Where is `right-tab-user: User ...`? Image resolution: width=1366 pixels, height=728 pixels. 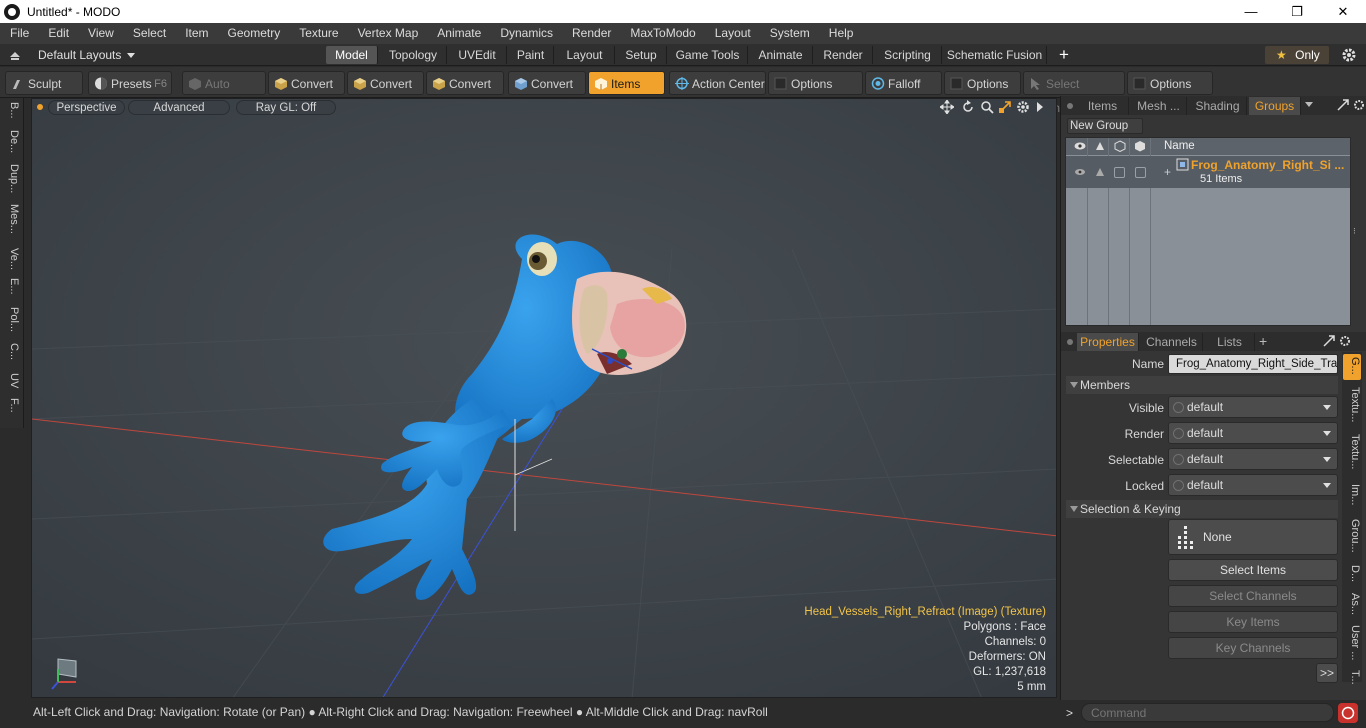
right-tab-user: User ... is located at coordinates (1352, 642).